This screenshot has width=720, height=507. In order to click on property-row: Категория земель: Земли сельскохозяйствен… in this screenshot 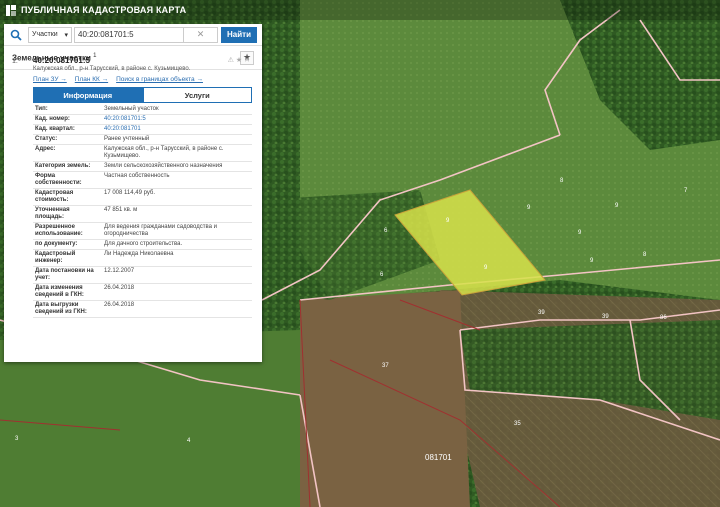, I will do `click(142, 166)`.